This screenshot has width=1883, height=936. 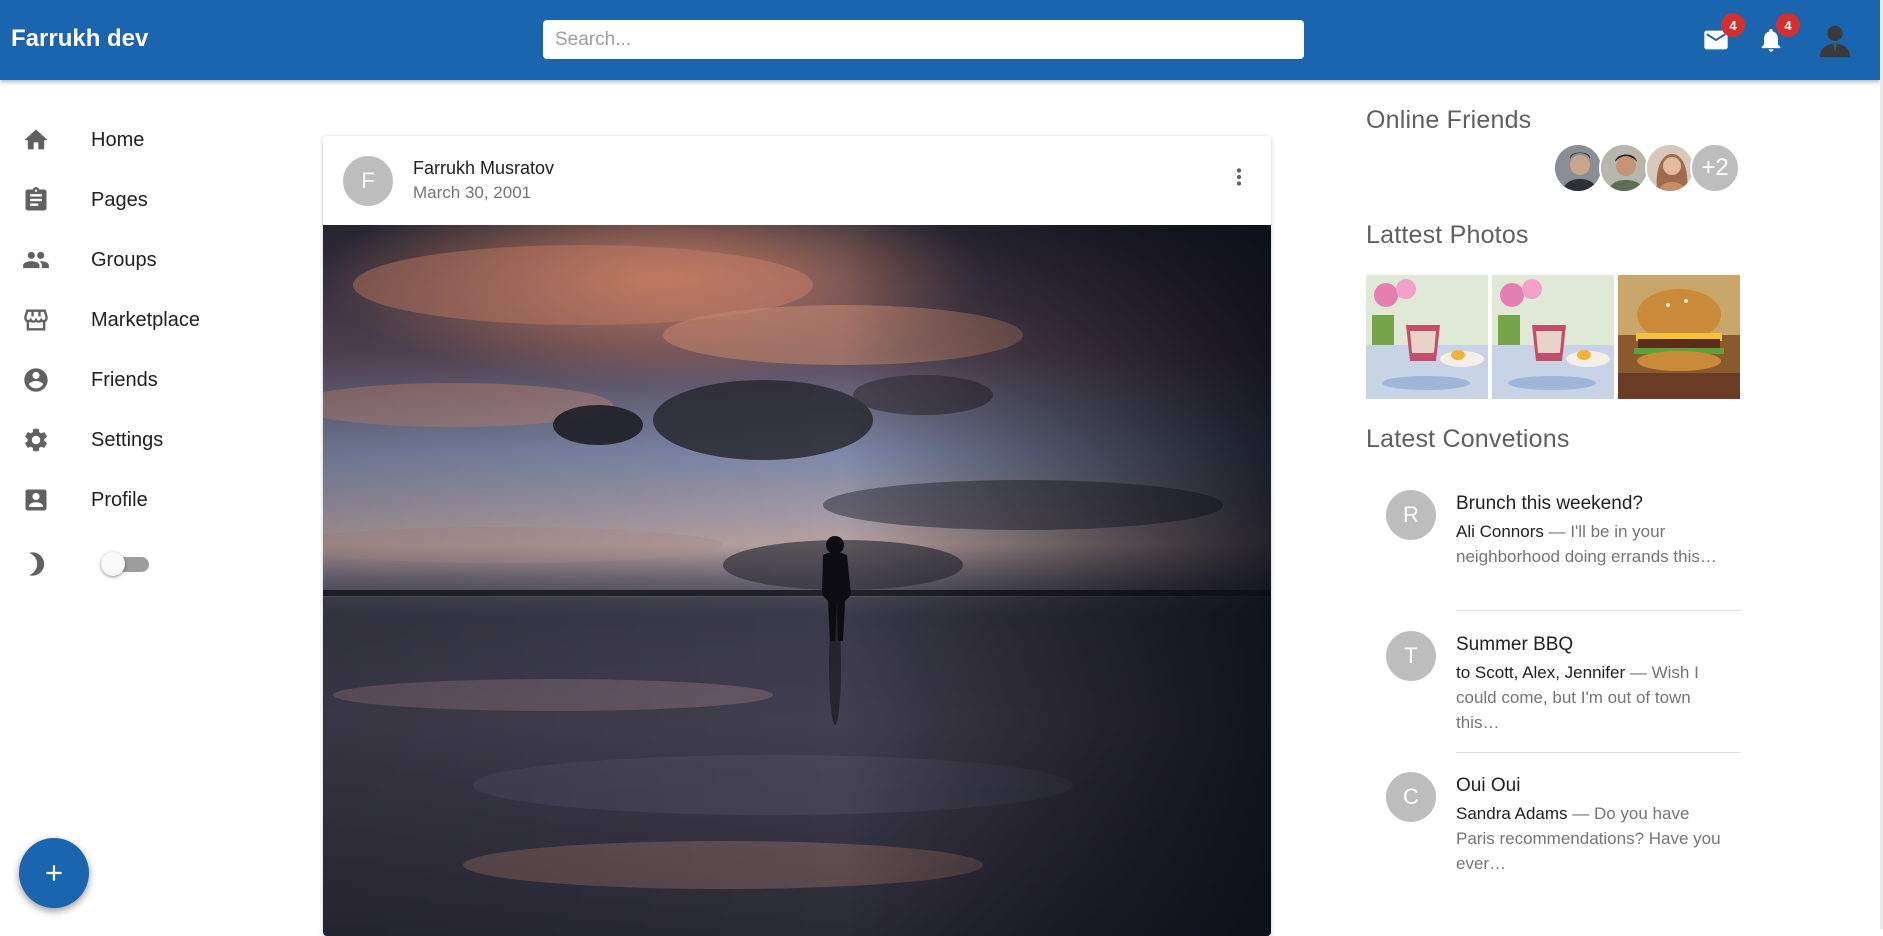 What do you see at coordinates (472, 192) in the screenshot?
I see `post-date: March 30, 2001` at bounding box center [472, 192].